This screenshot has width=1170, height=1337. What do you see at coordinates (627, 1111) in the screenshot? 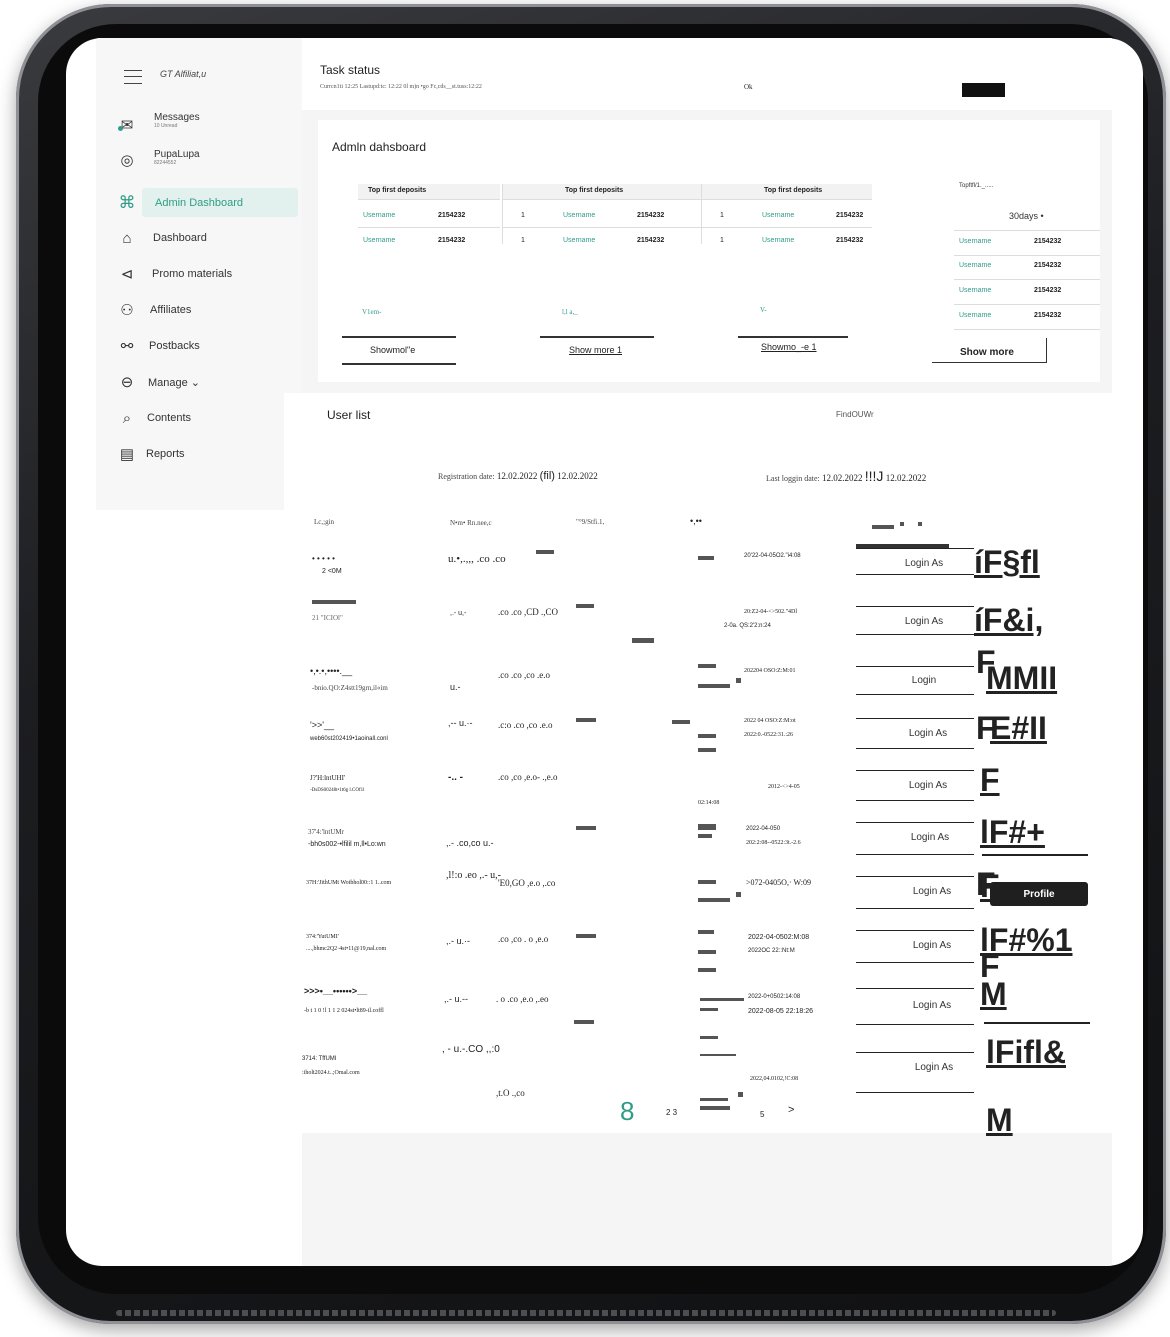
I see `page-current: 8` at bounding box center [627, 1111].